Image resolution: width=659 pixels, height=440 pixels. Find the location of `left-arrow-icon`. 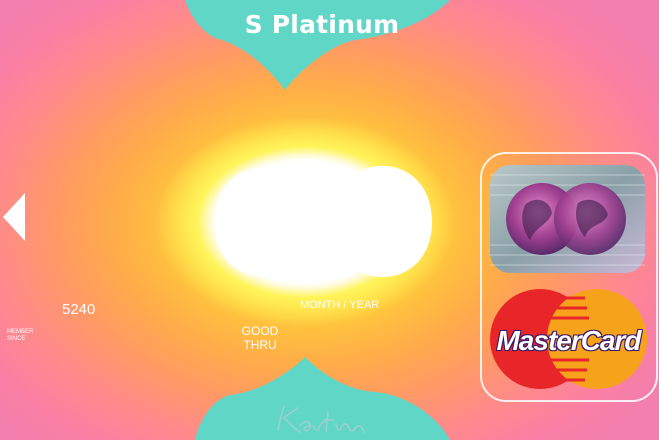

left-arrow-icon is located at coordinates (14, 217).